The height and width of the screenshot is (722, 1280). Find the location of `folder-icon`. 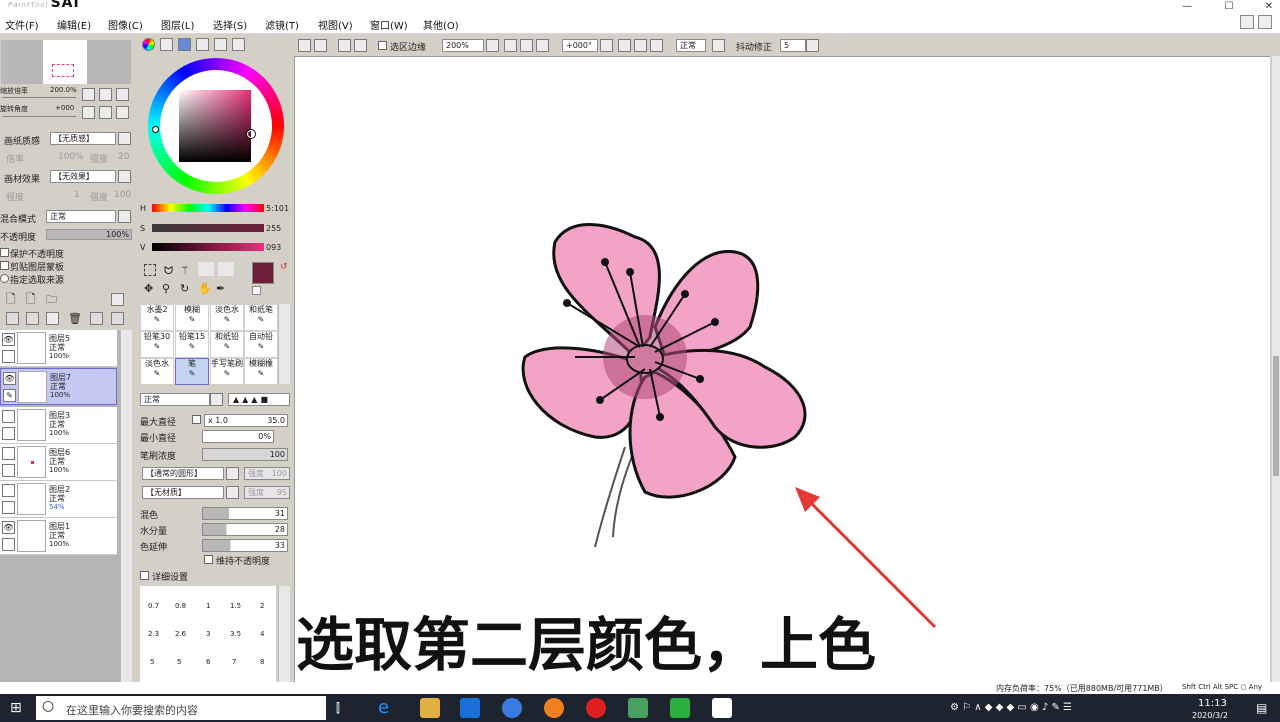

folder-icon is located at coordinates (430, 708).